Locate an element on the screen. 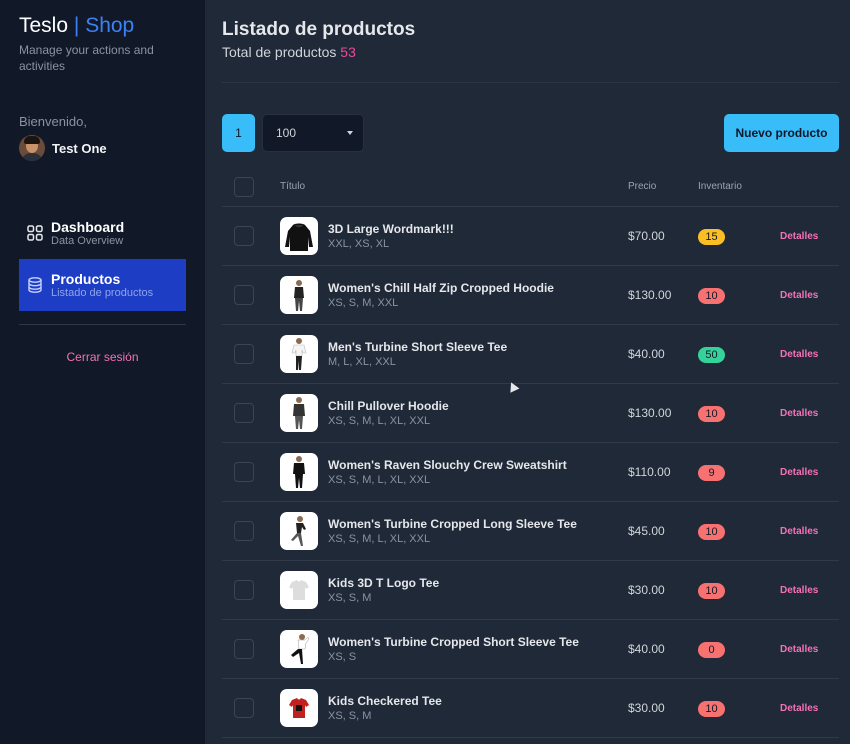 The height and width of the screenshot is (744, 850). product-sizes: XS, S is located at coordinates (342, 656).